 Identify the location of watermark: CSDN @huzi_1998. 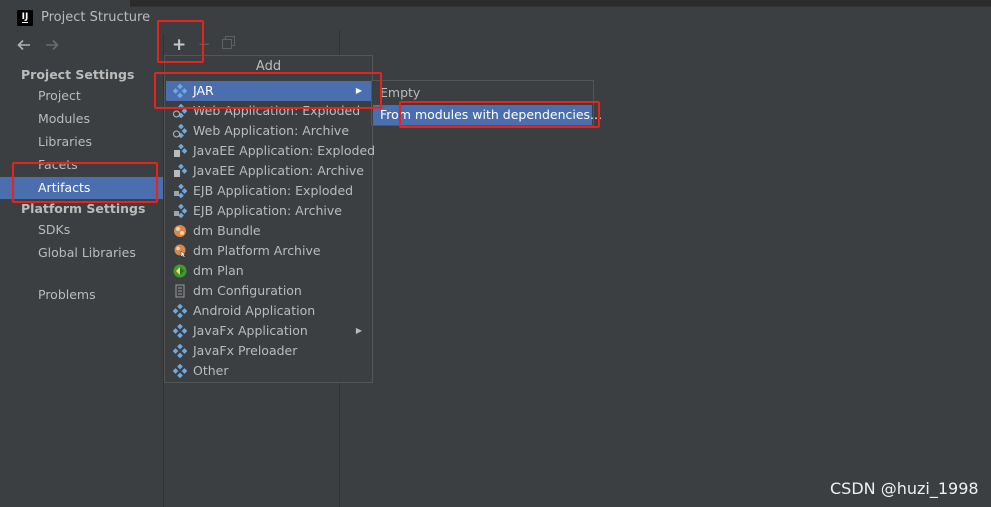
(904, 488).